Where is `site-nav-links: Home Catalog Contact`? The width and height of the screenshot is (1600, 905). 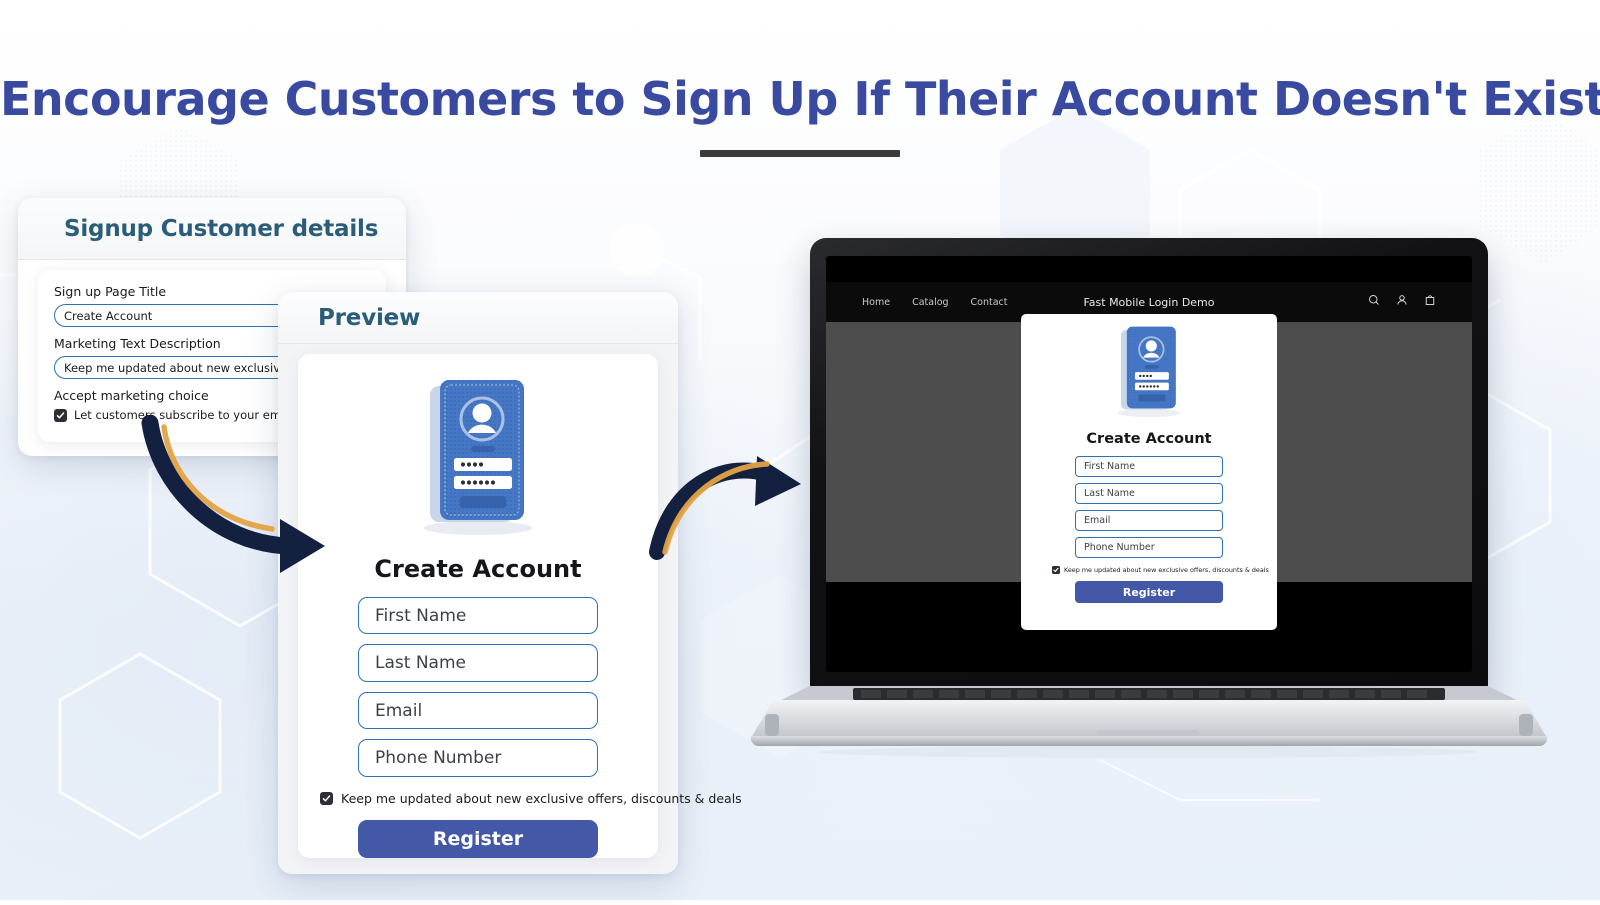 site-nav-links: Home Catalog Contact is located at coordinates (935, 302).